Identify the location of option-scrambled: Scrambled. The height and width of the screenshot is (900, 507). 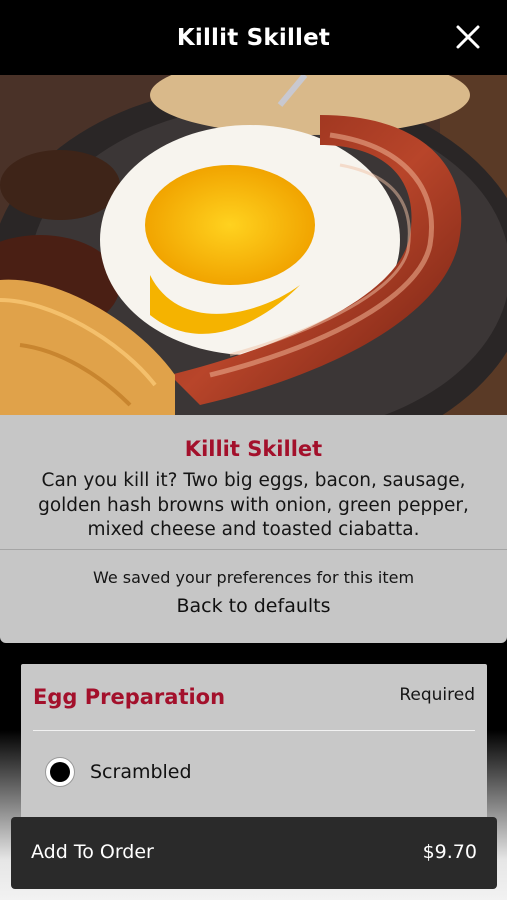
(118, 772).